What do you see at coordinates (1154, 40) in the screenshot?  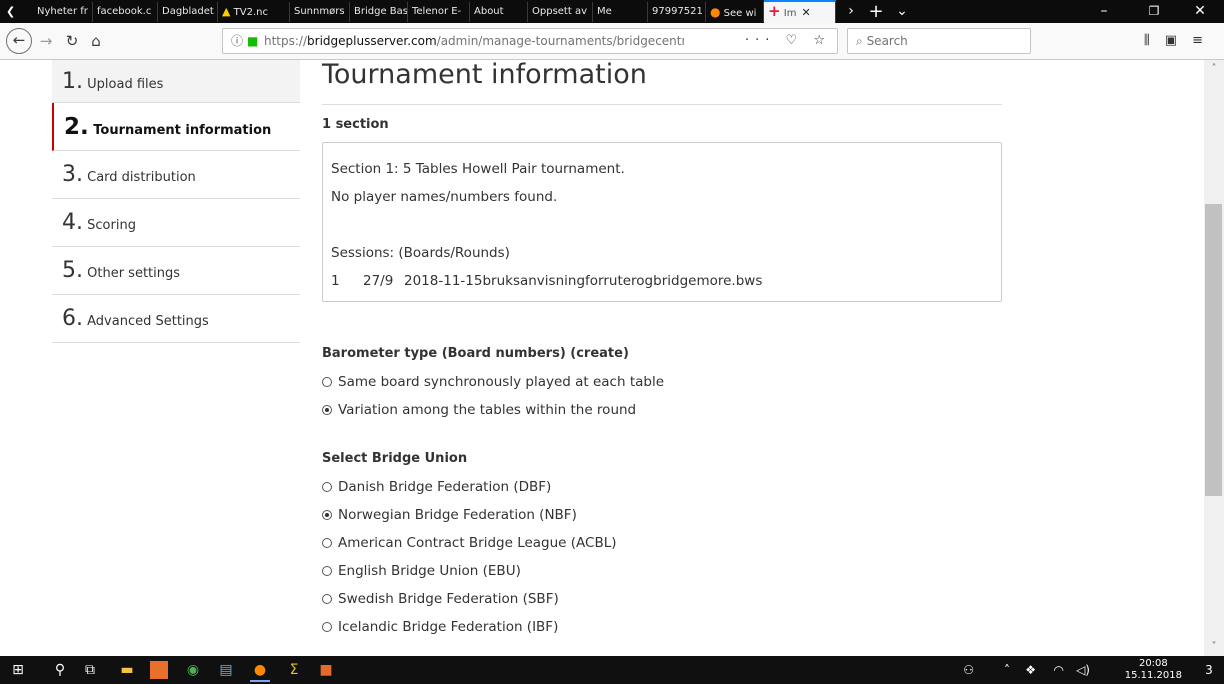 I see `library-icon: ⫼` at bounding box center [1154, 40].